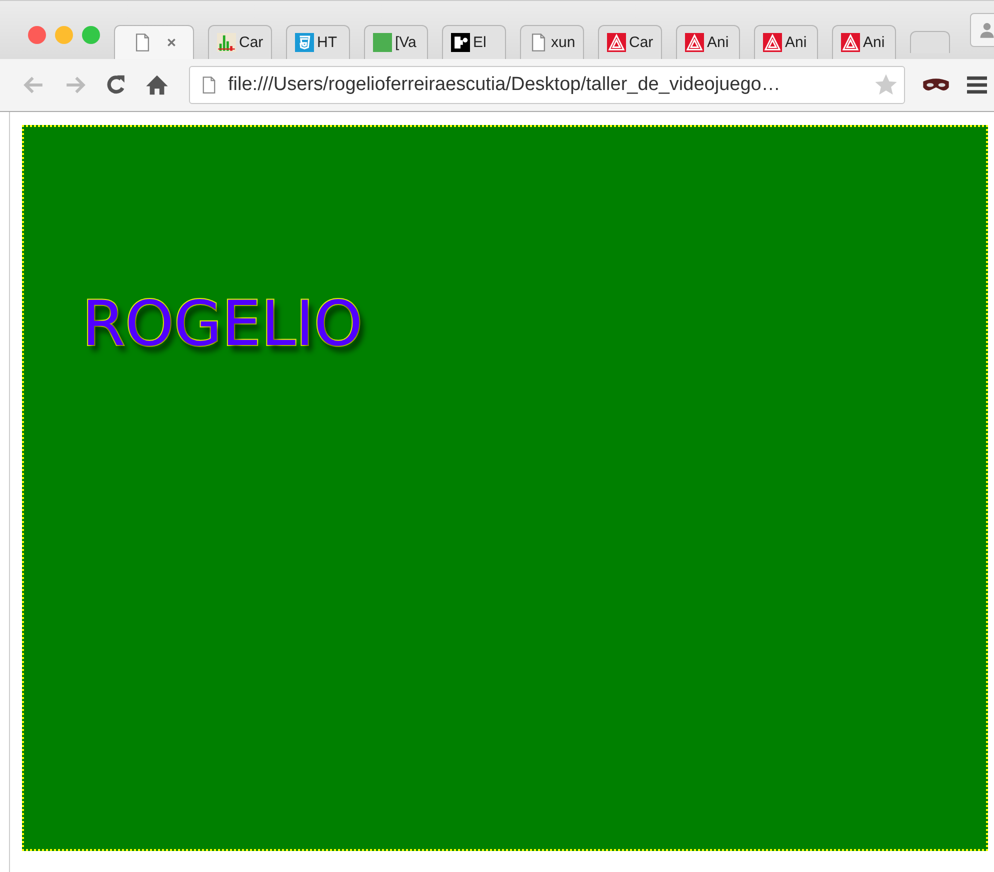 This screenshot has height=872, width=994. What do you see at coordinates (222, 323) in the screenshot?
I see `canvas-text: ROGELIO` at bounding box center [222, 323].